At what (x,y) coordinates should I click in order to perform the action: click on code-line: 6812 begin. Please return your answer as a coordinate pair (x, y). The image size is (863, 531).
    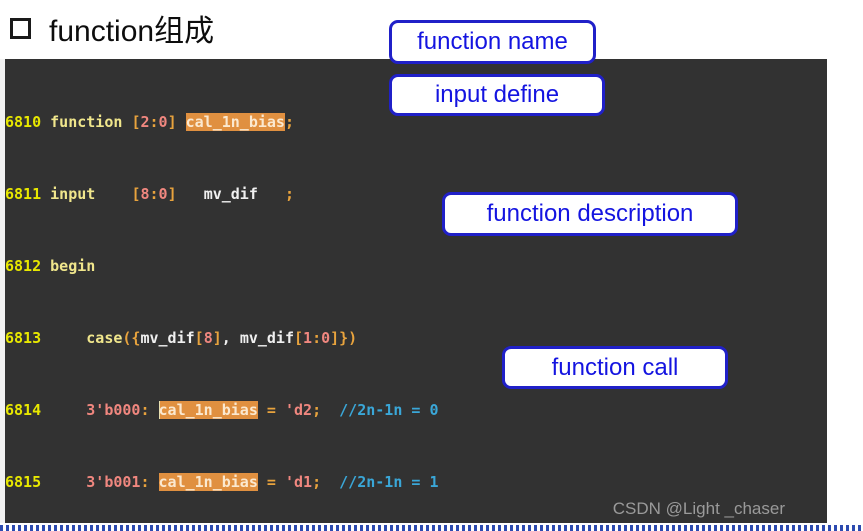
    Looking at the image, I should click on (50, 266).